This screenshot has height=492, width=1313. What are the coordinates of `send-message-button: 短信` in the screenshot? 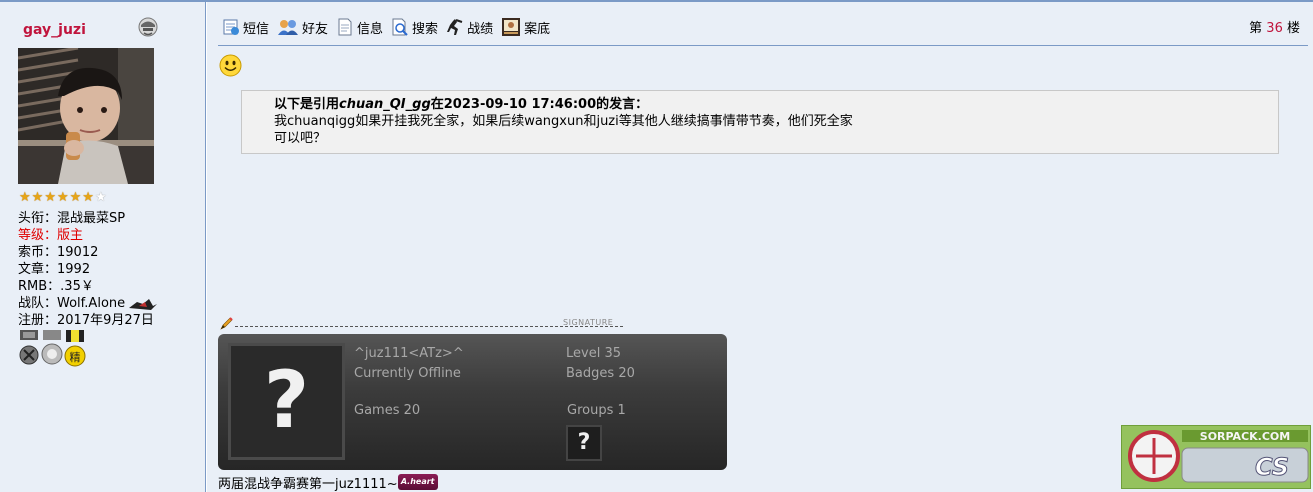 It's located at (245, 27).